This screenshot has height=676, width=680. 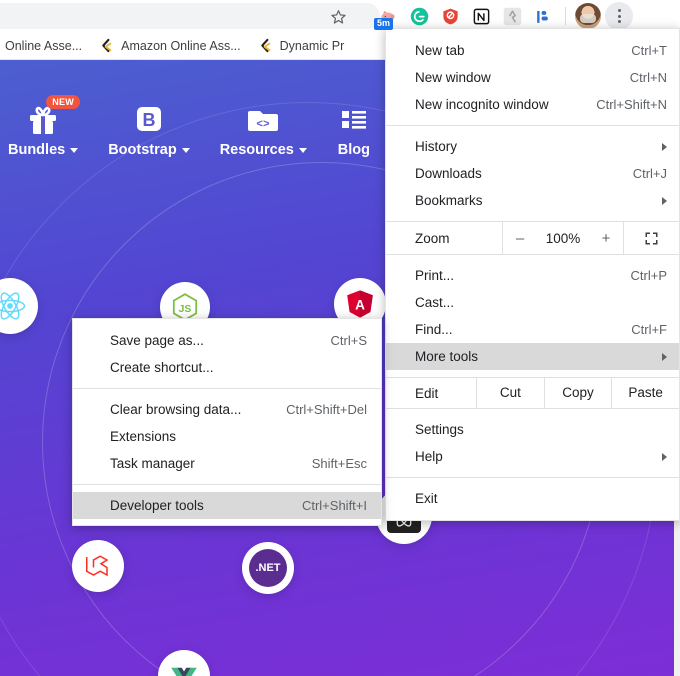 What do you see at coordinates (532, 50) in the screenshot?
I see `menu-item-new-tab: New tab Ctrl+T` at bounding box center [532, 50].